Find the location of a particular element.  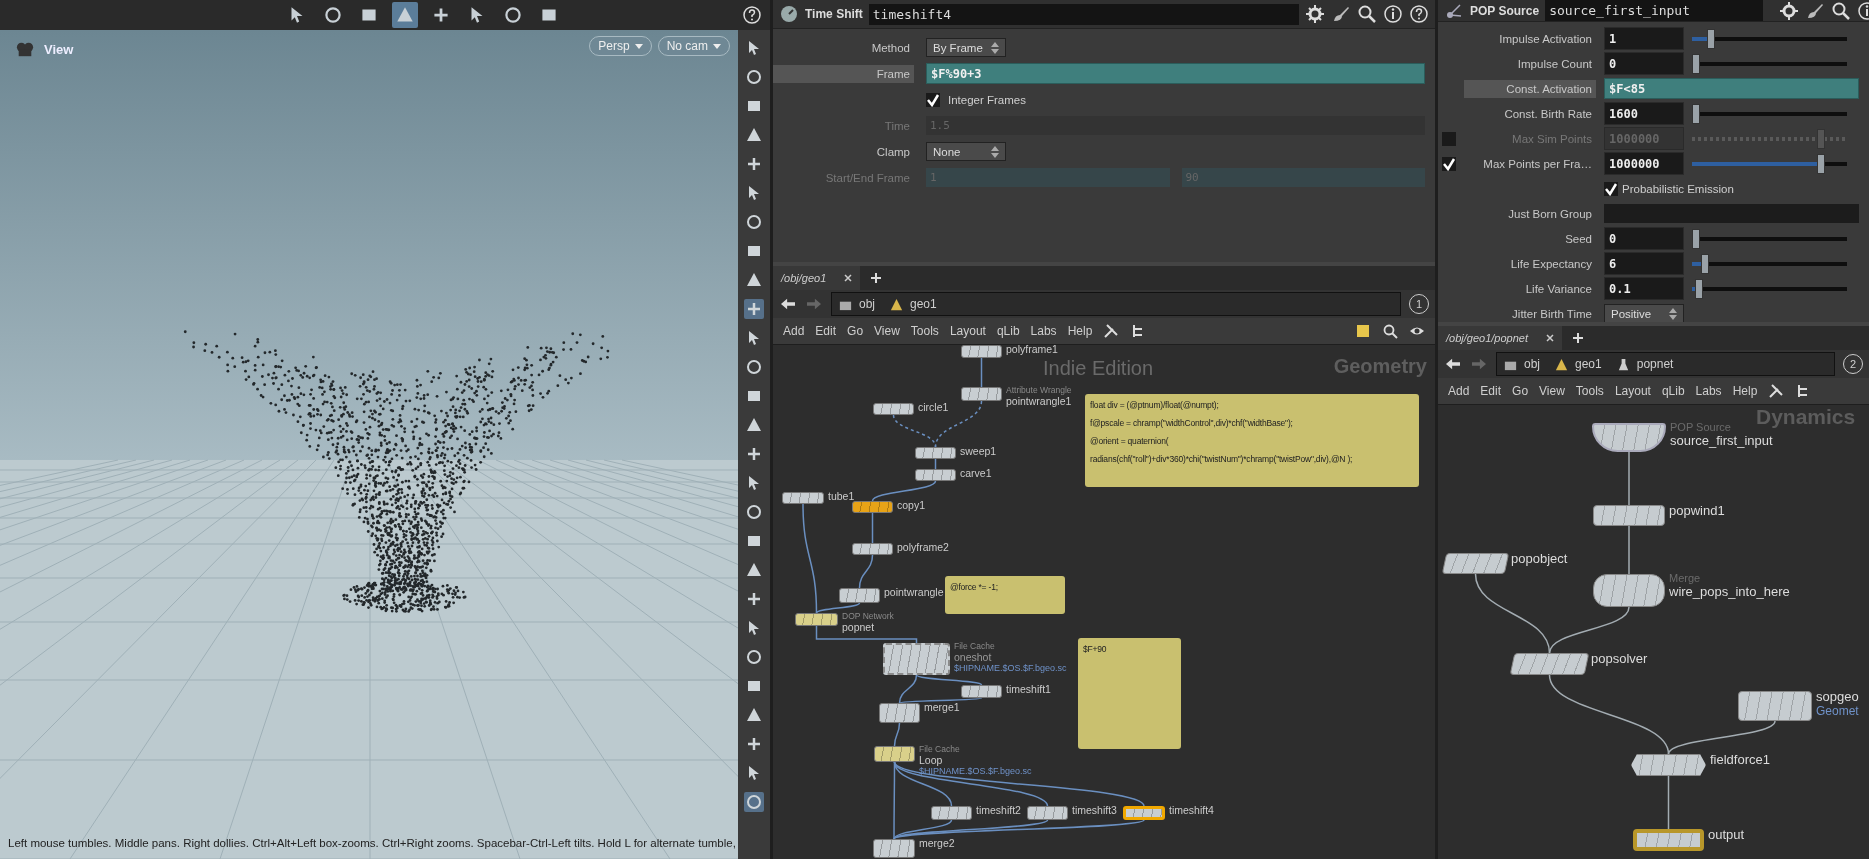

expression-field: $F%90+3 is located at coordinates (1175, 73).